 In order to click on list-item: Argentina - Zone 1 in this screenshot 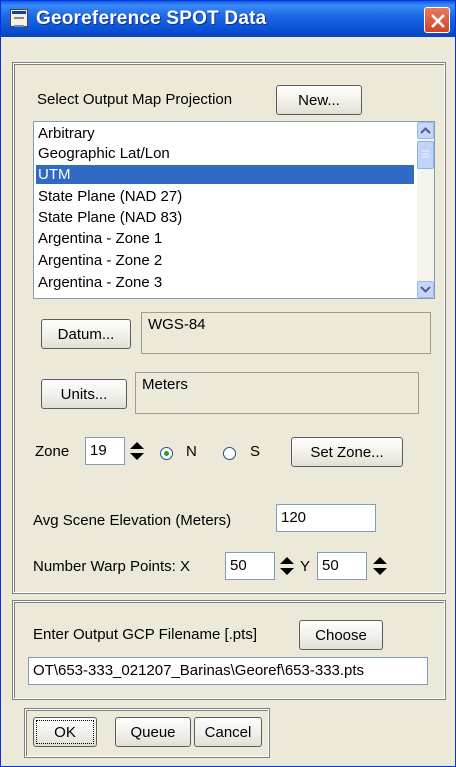, I will do `click(225, 238)`.